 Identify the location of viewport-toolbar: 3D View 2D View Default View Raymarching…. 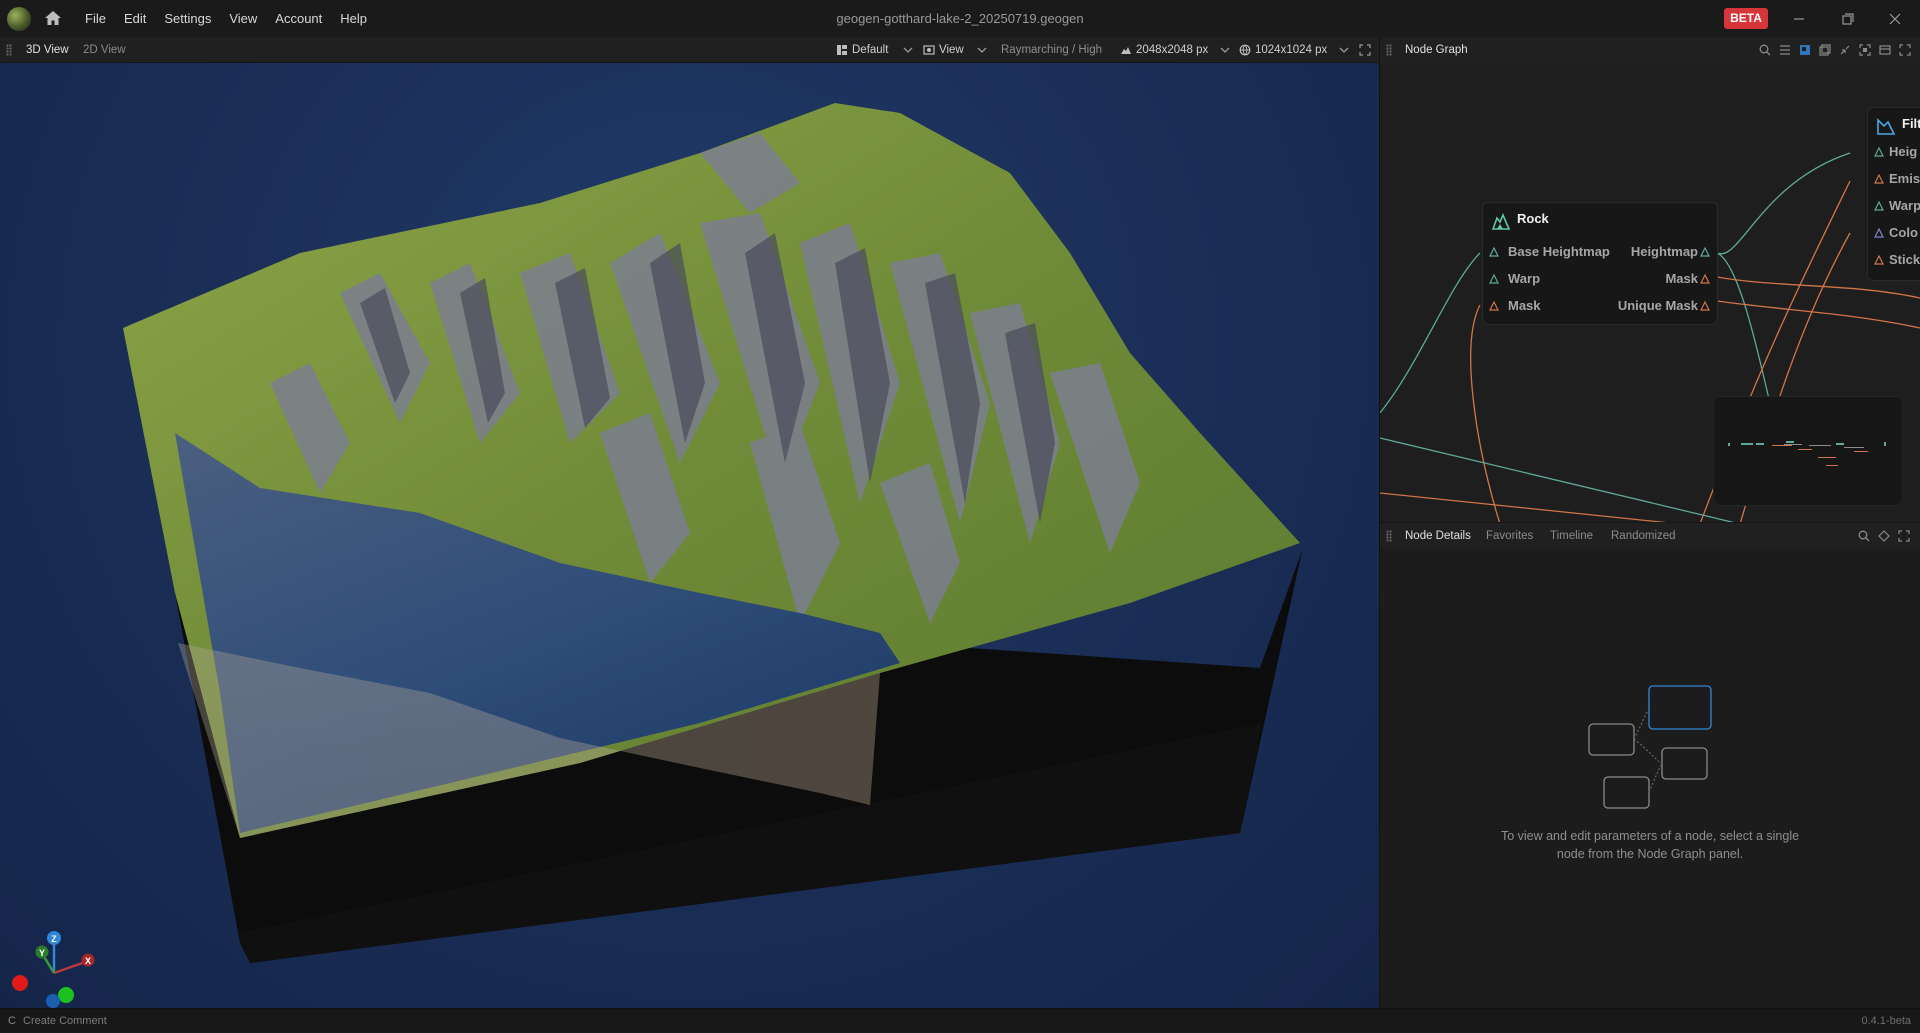
(690, 50).